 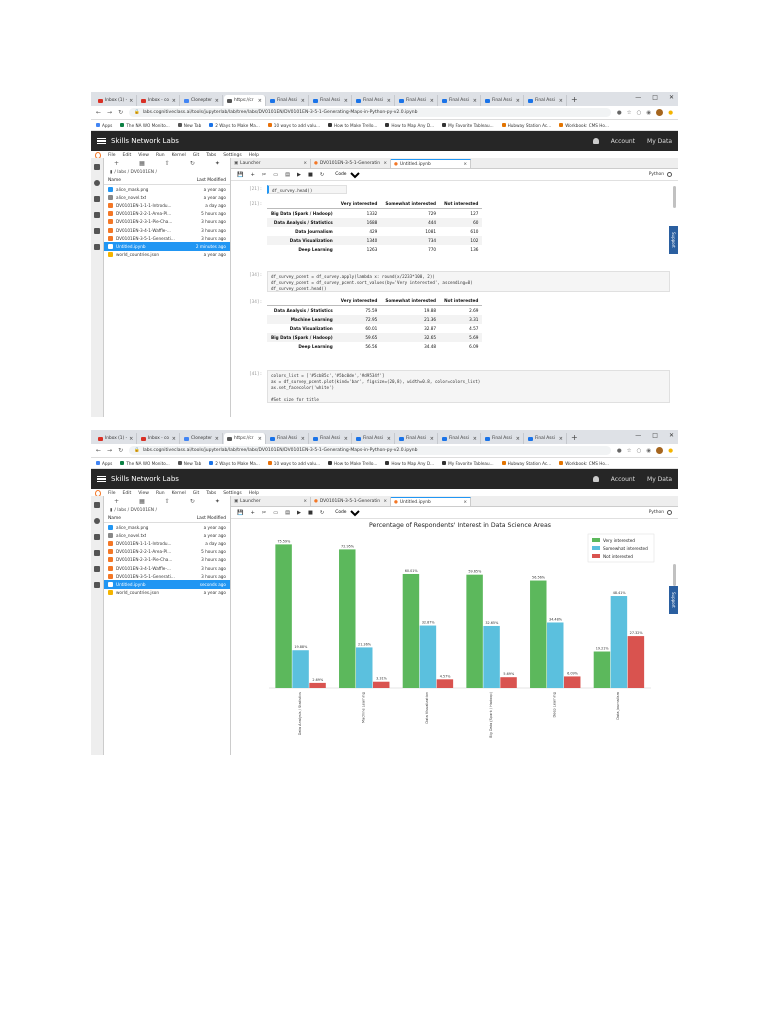 What do you see at coordinates (217, 163) in the screenshot?
I see `git-clone-icon: ✦` at bounding box center [217, 163].